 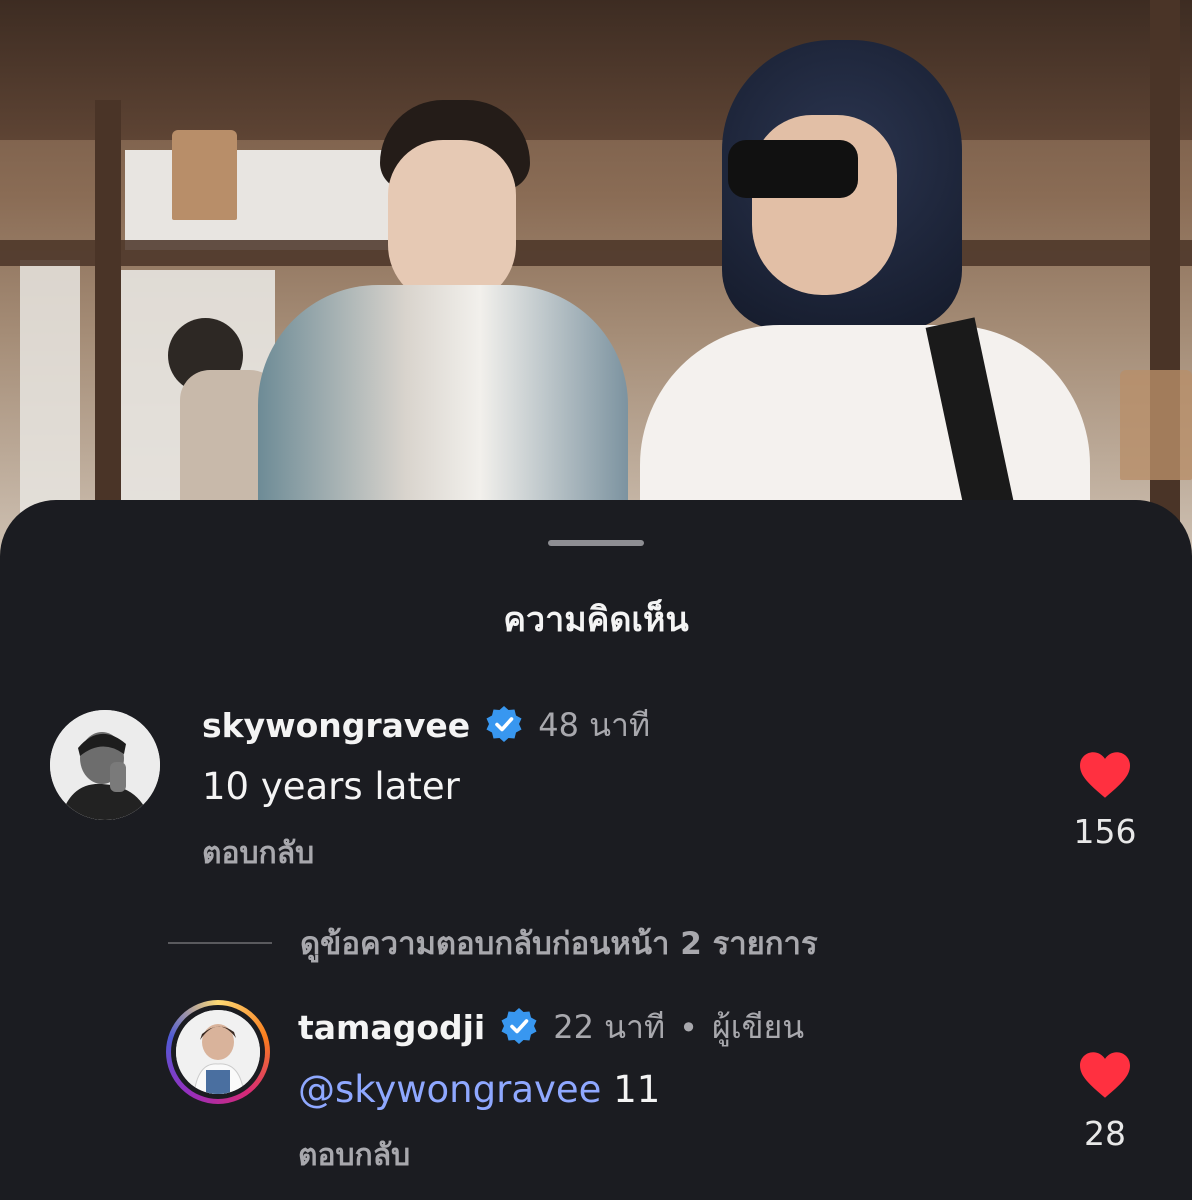 I want to click on avatar-story-ring, so click(x=218, y=1052).